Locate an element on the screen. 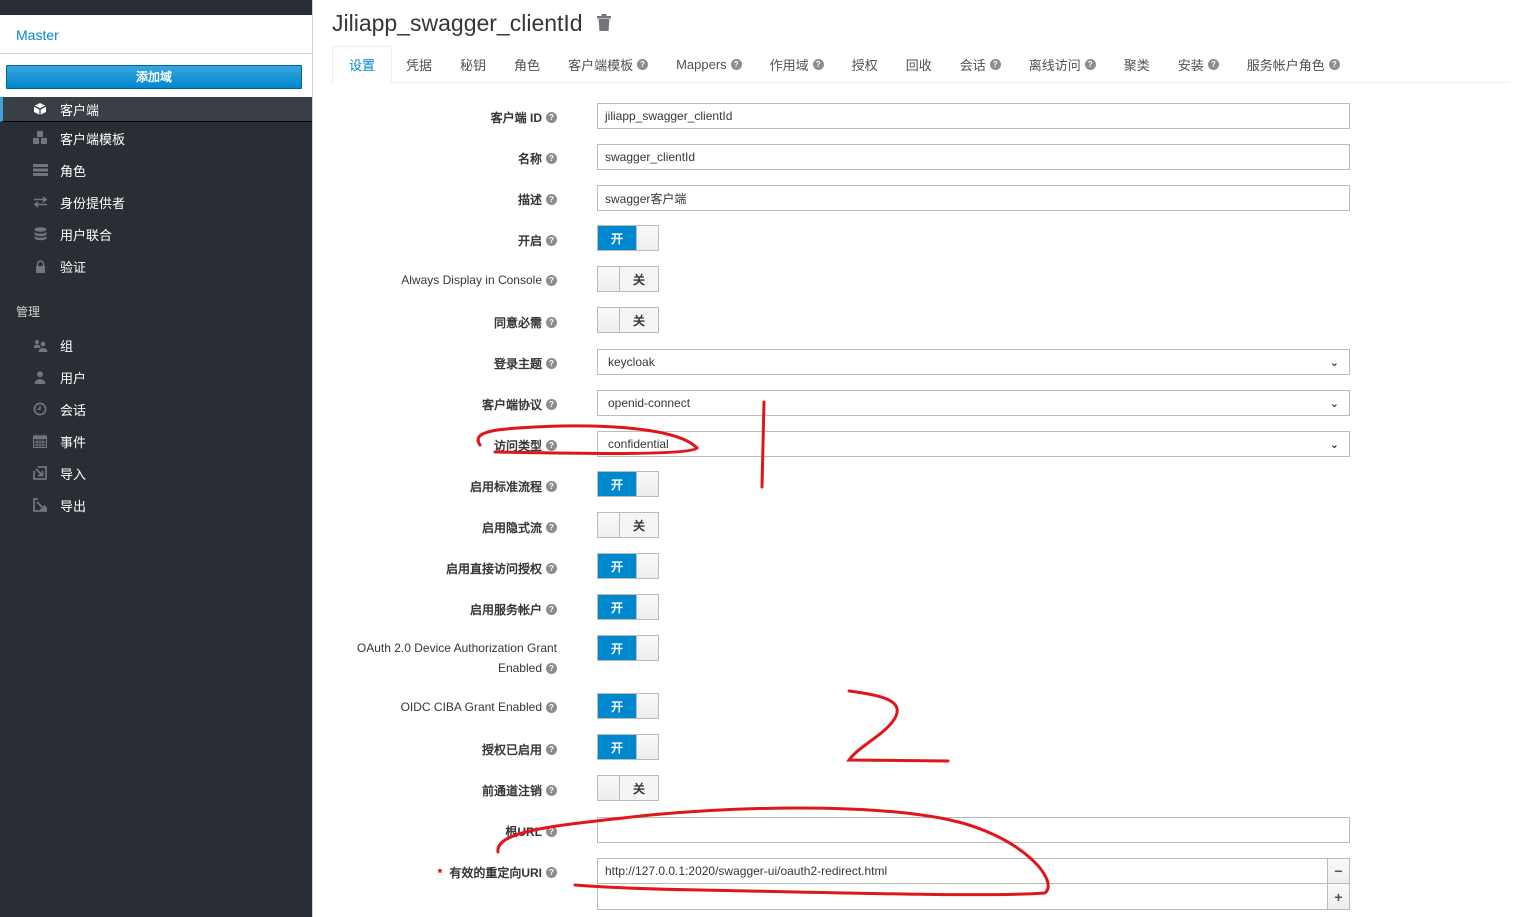 The image size is (1520, 917). tab-client-templates: 客户端模板? is located at coordinates (608, 64).